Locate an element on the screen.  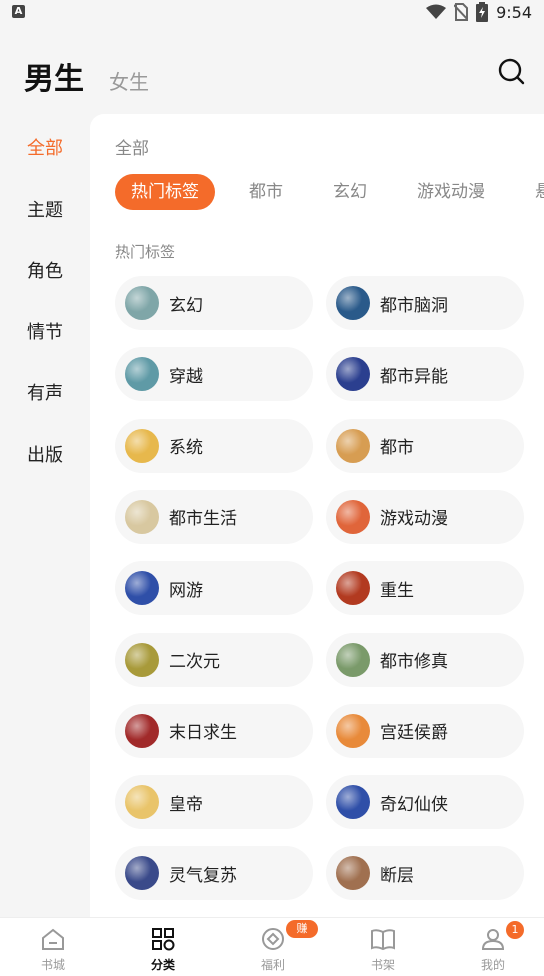
battery-icon is located at coordinates (482, 12).